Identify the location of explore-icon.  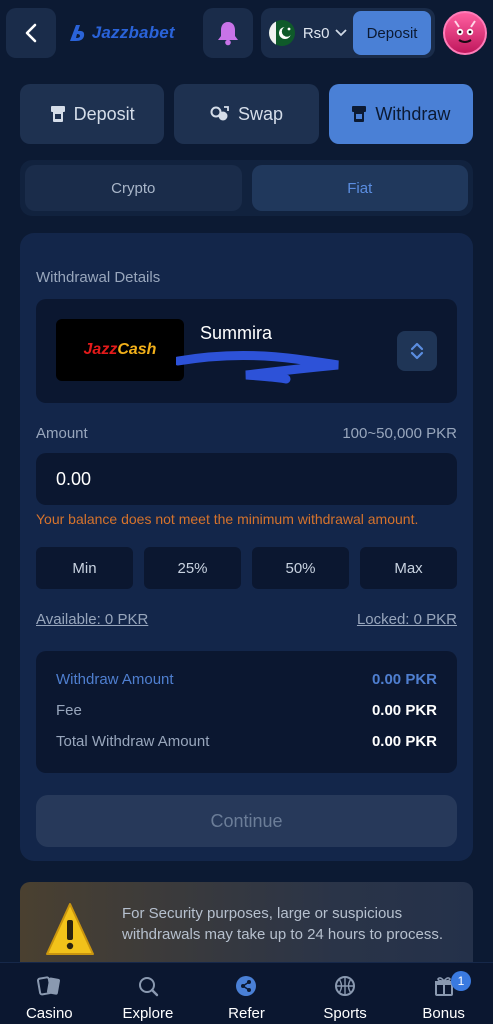
(148, 987).